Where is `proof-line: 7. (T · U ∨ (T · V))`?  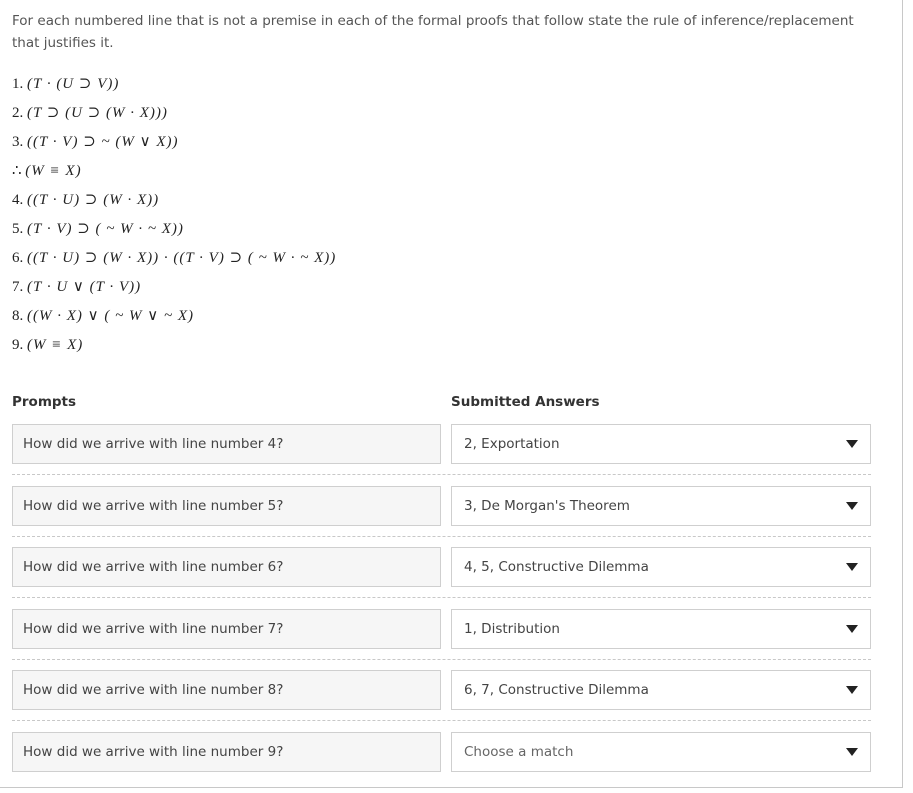
proof-line: 7. (T · U ∨ (T · V)) is located at coordinates (174, 287).